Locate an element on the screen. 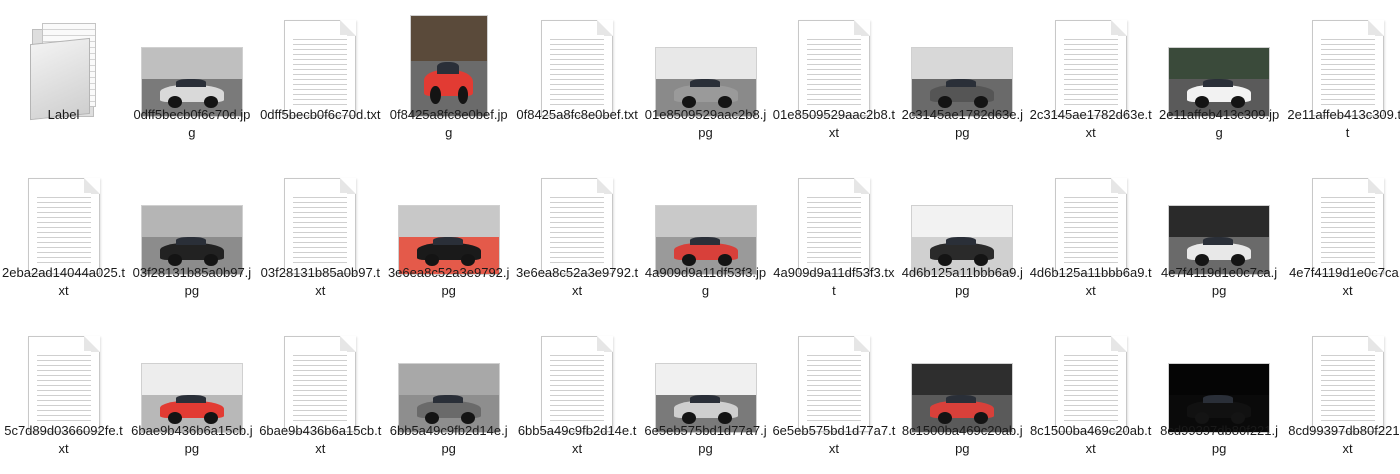 The width and height of the screenshot is (1400, 474). file-name-label: 6e5eb575bd1d77a7.jpg is located at coordinates (705, 439).